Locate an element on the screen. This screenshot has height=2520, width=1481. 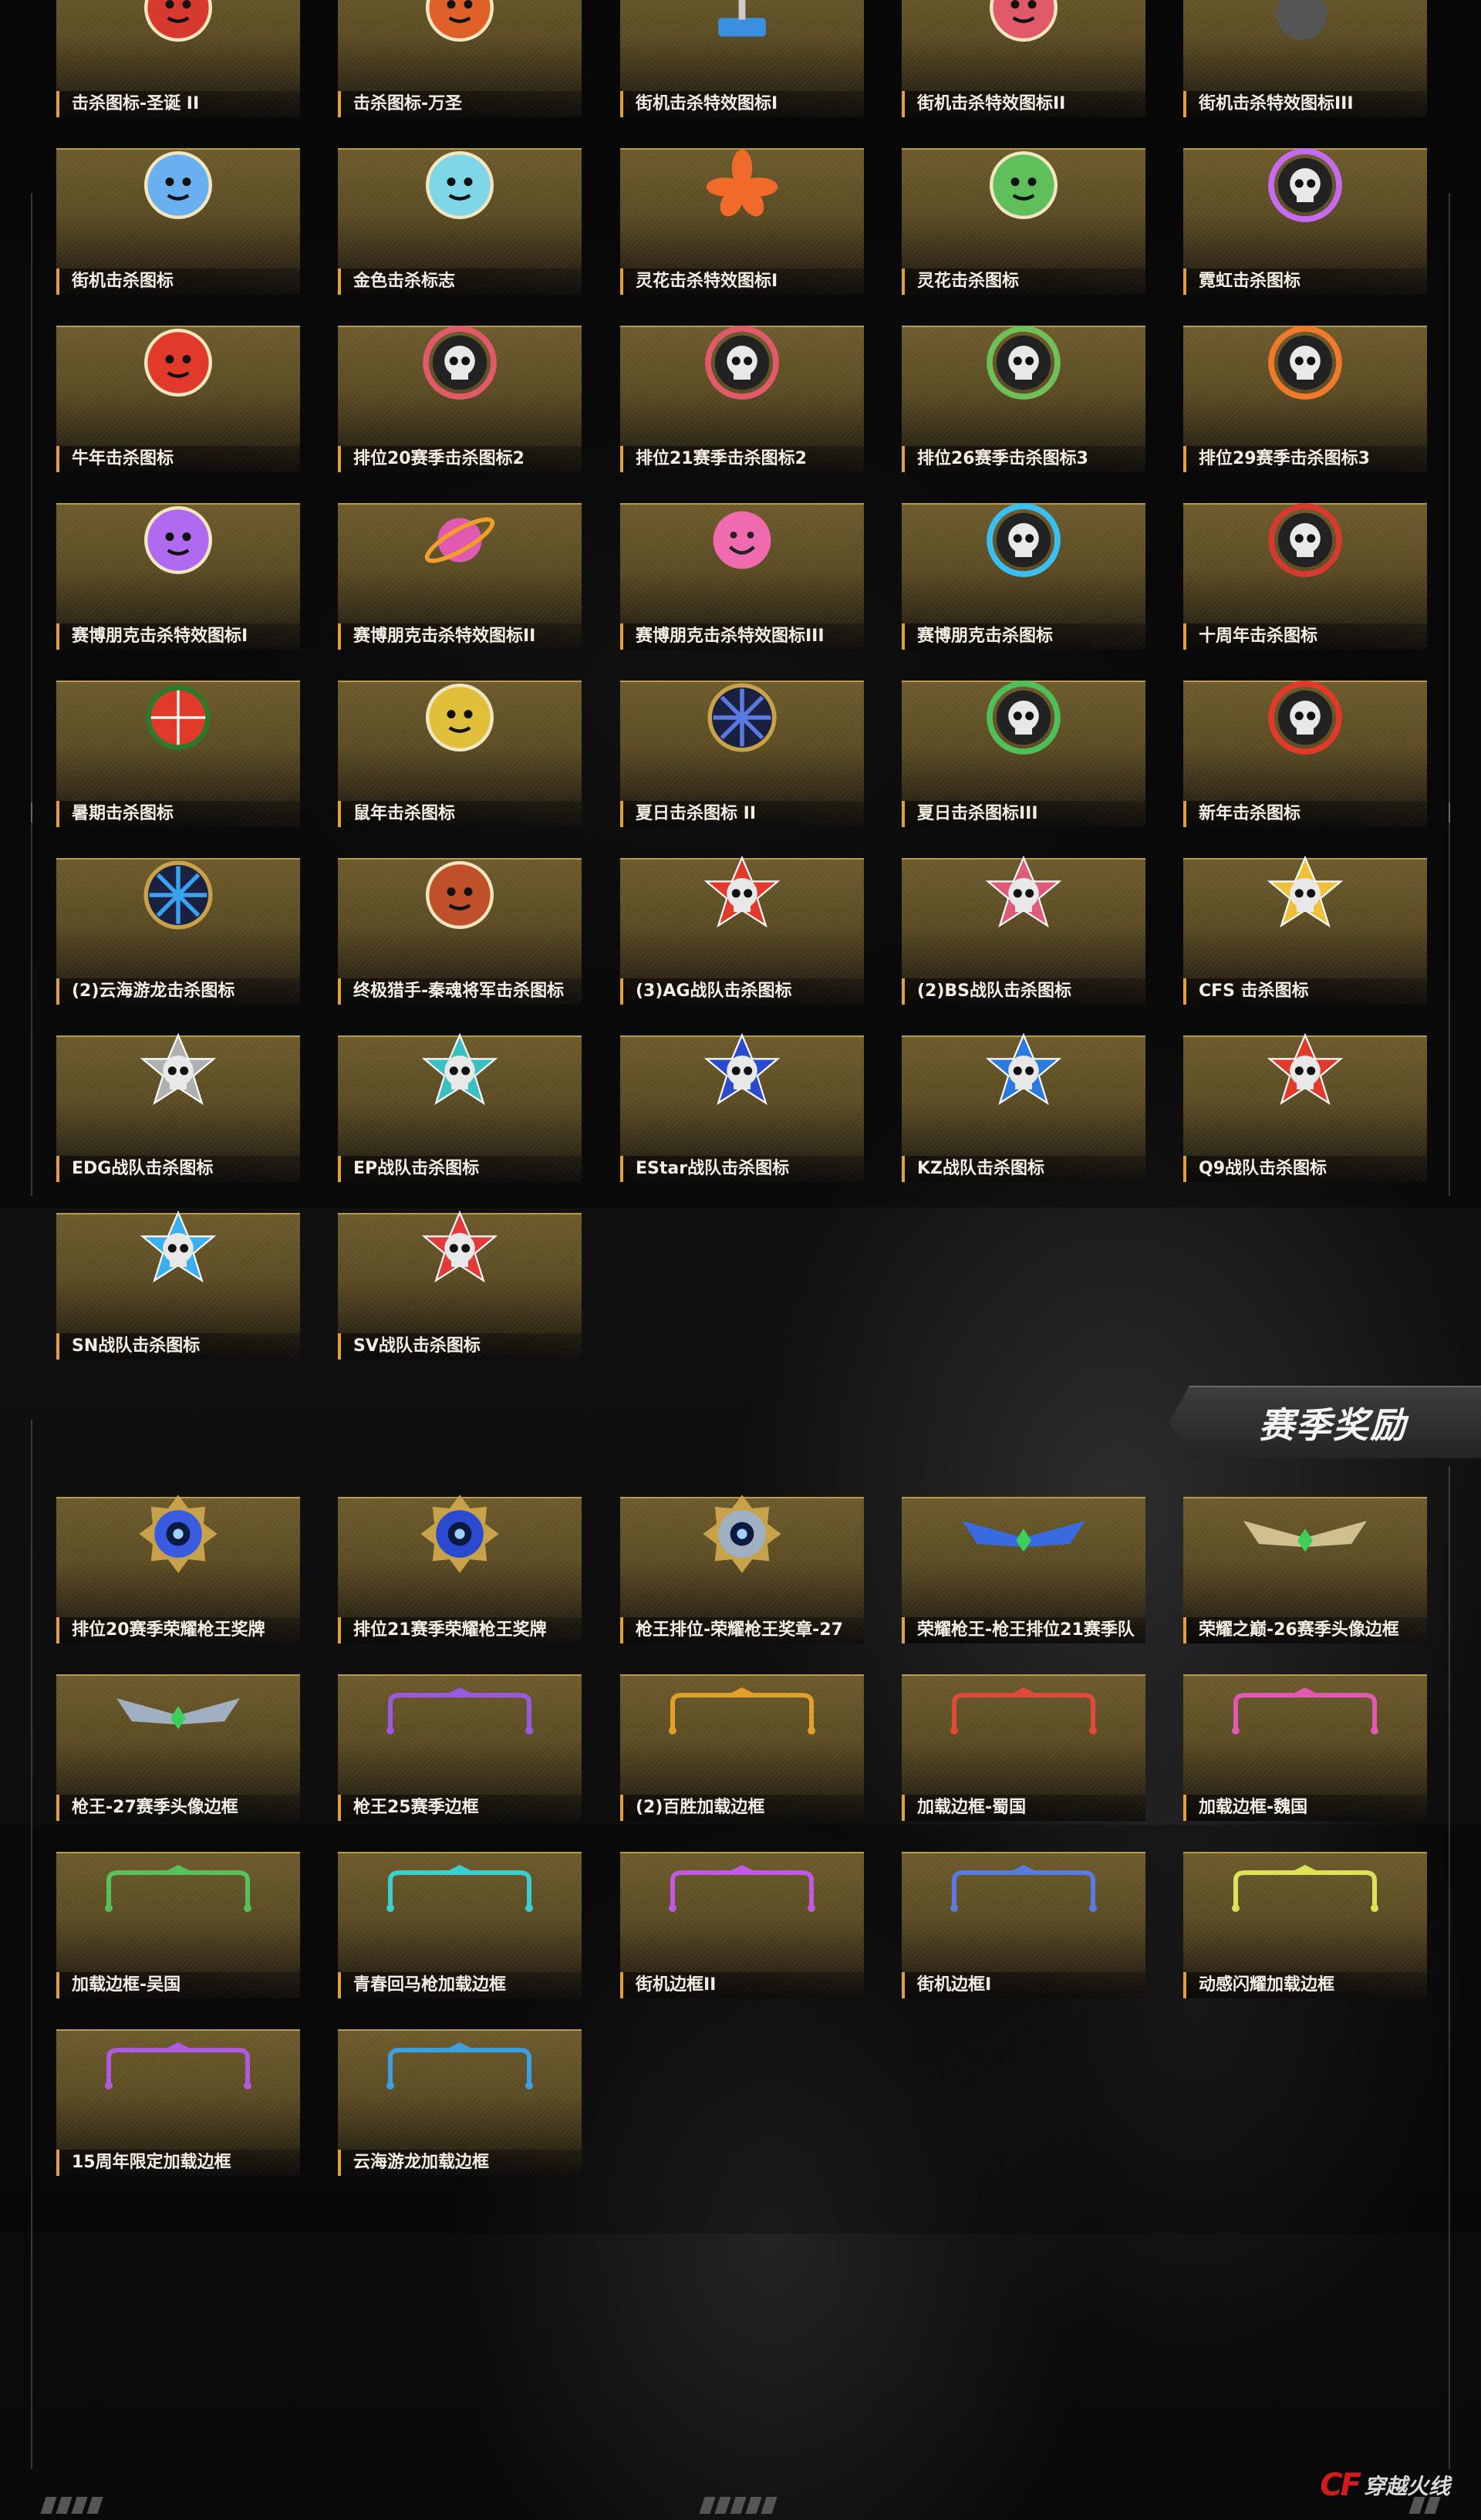
item-card: 排位20赛季击杀图标2 is located at coordinates (460, 399).